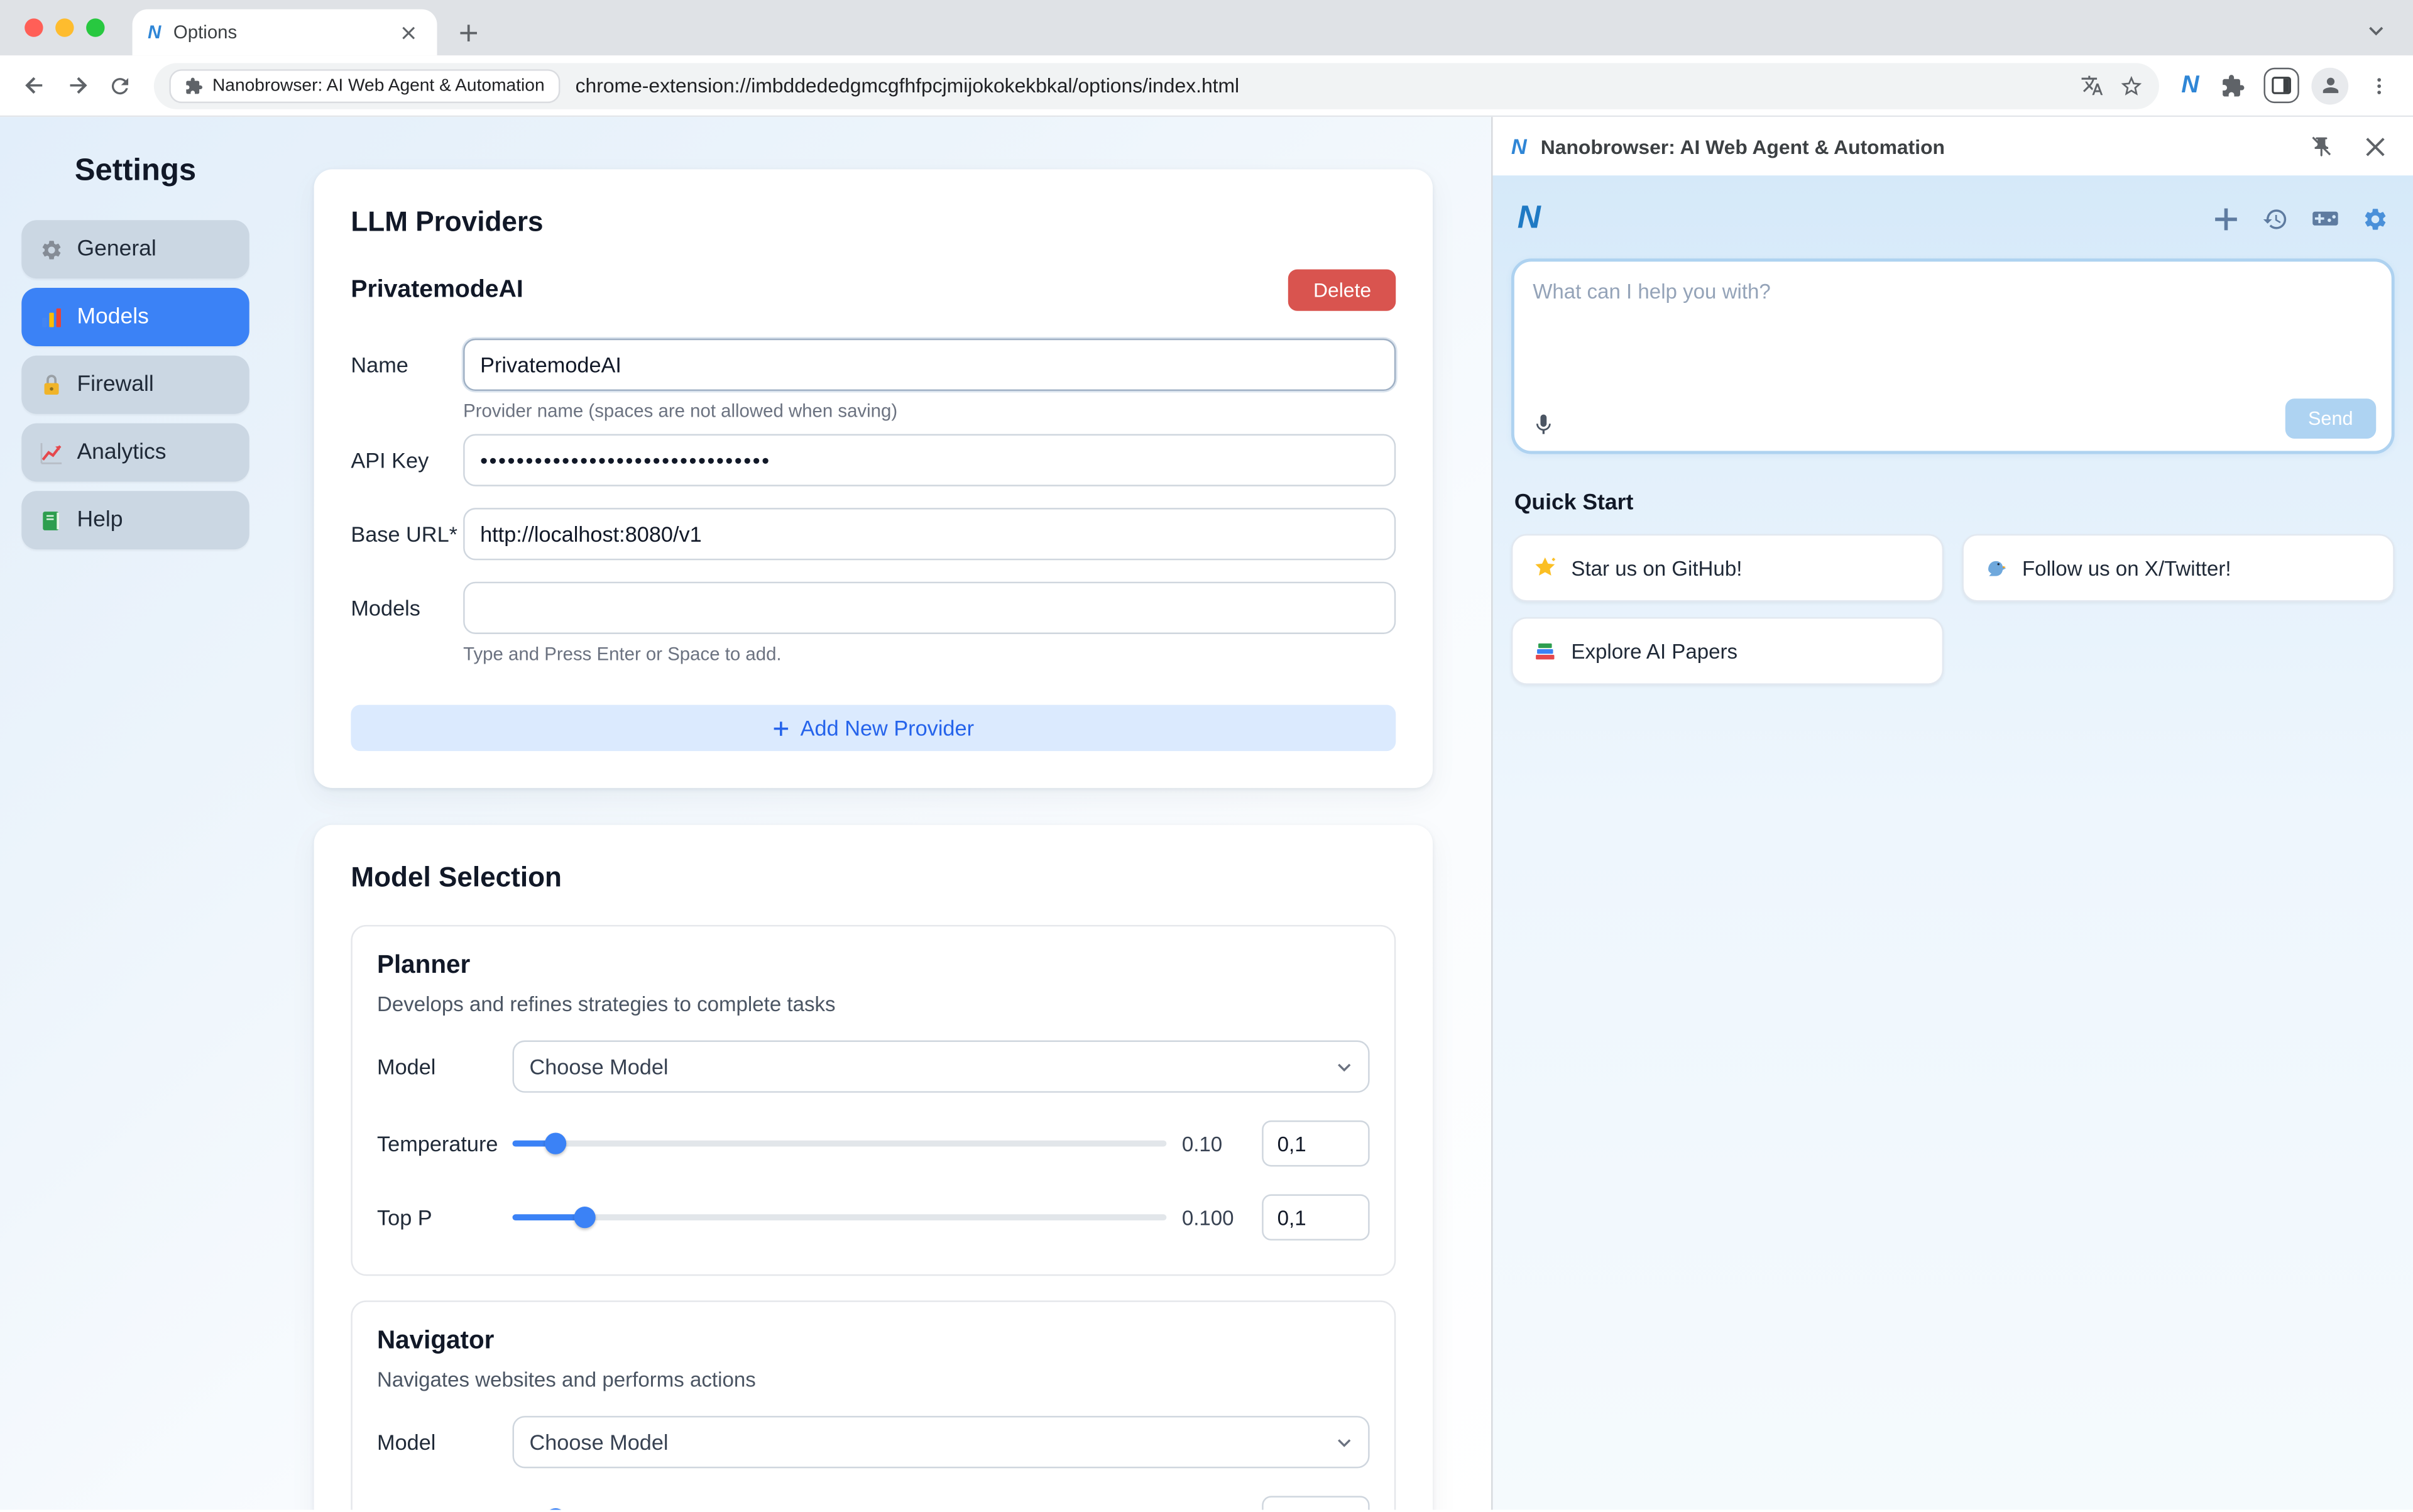 The width and height of the screenshot is (2413, 1512). What do you see at coordinates (457, 877) in the screenshot?
I see `model-selection-heading: Model Selection` at bounding box center [457, 877].